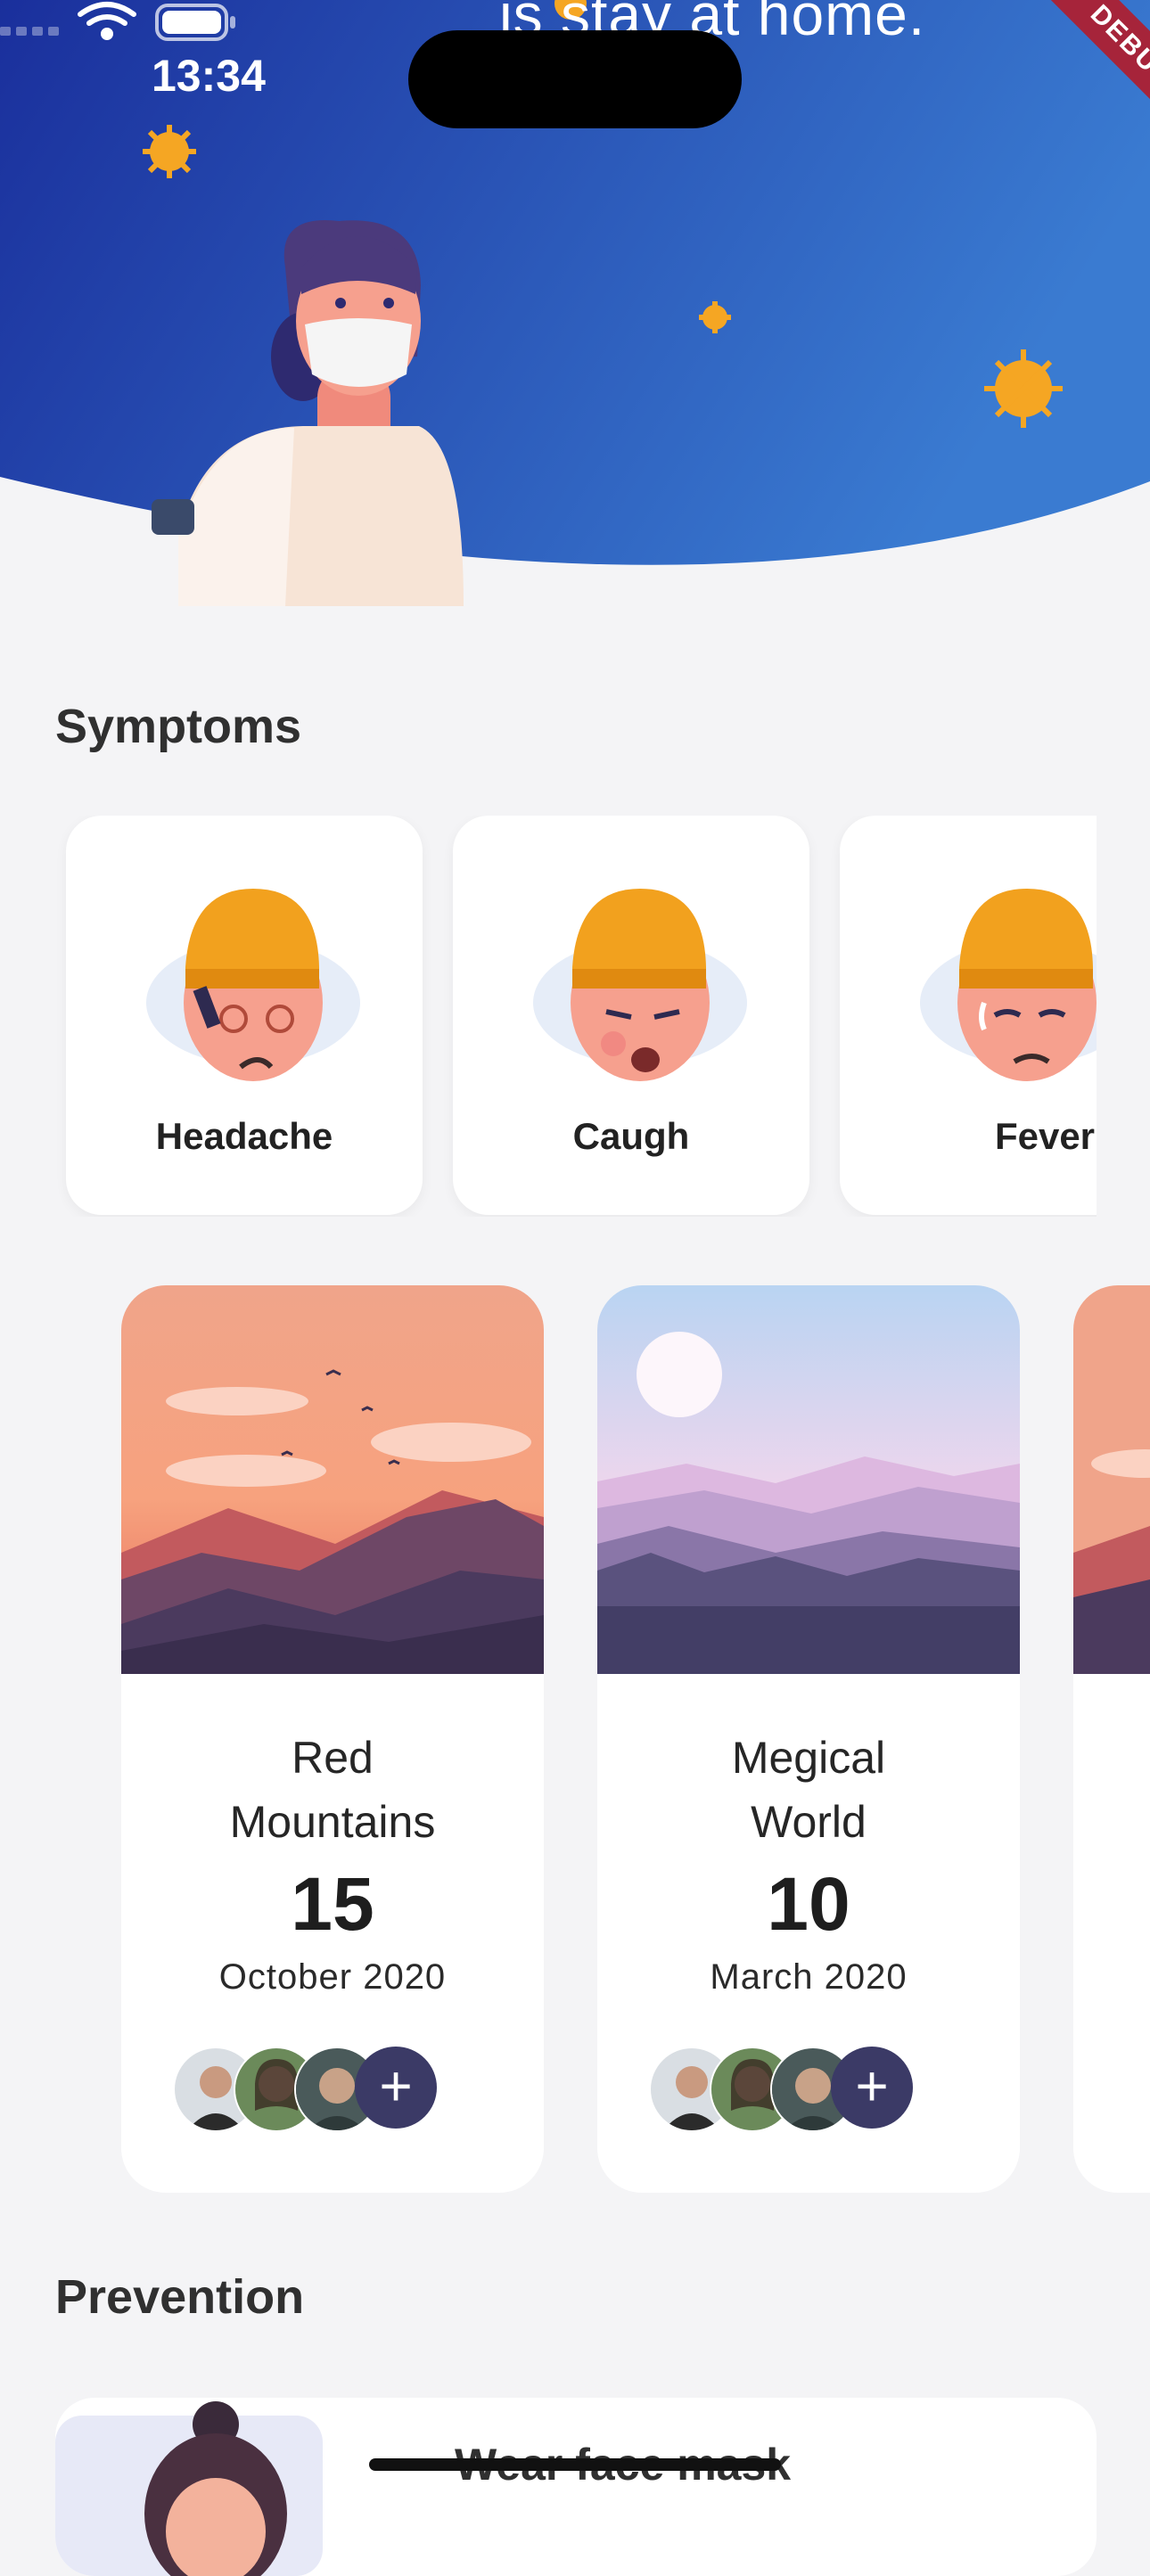 The image size is (1150, 2576). What do you see at coordinates (107, 21) in the screenshot?
I see `wifi-icon` at bounding box center [107, 21].